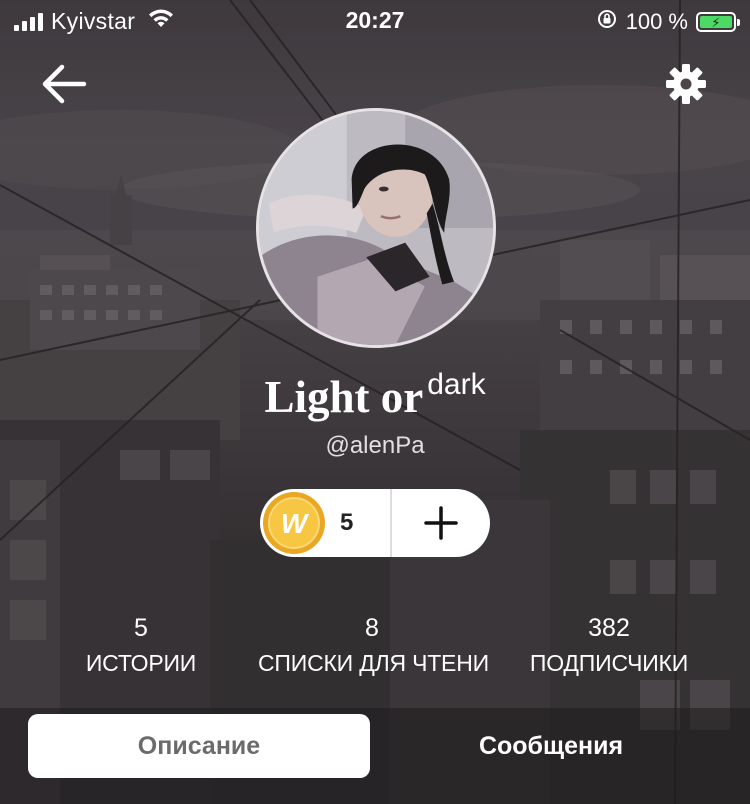 The height and width of the screenshot is (804, 750). Describe the element at coordinates (551, 746) in the screenshot. I see `tab-messages: Сообщения` at that location.